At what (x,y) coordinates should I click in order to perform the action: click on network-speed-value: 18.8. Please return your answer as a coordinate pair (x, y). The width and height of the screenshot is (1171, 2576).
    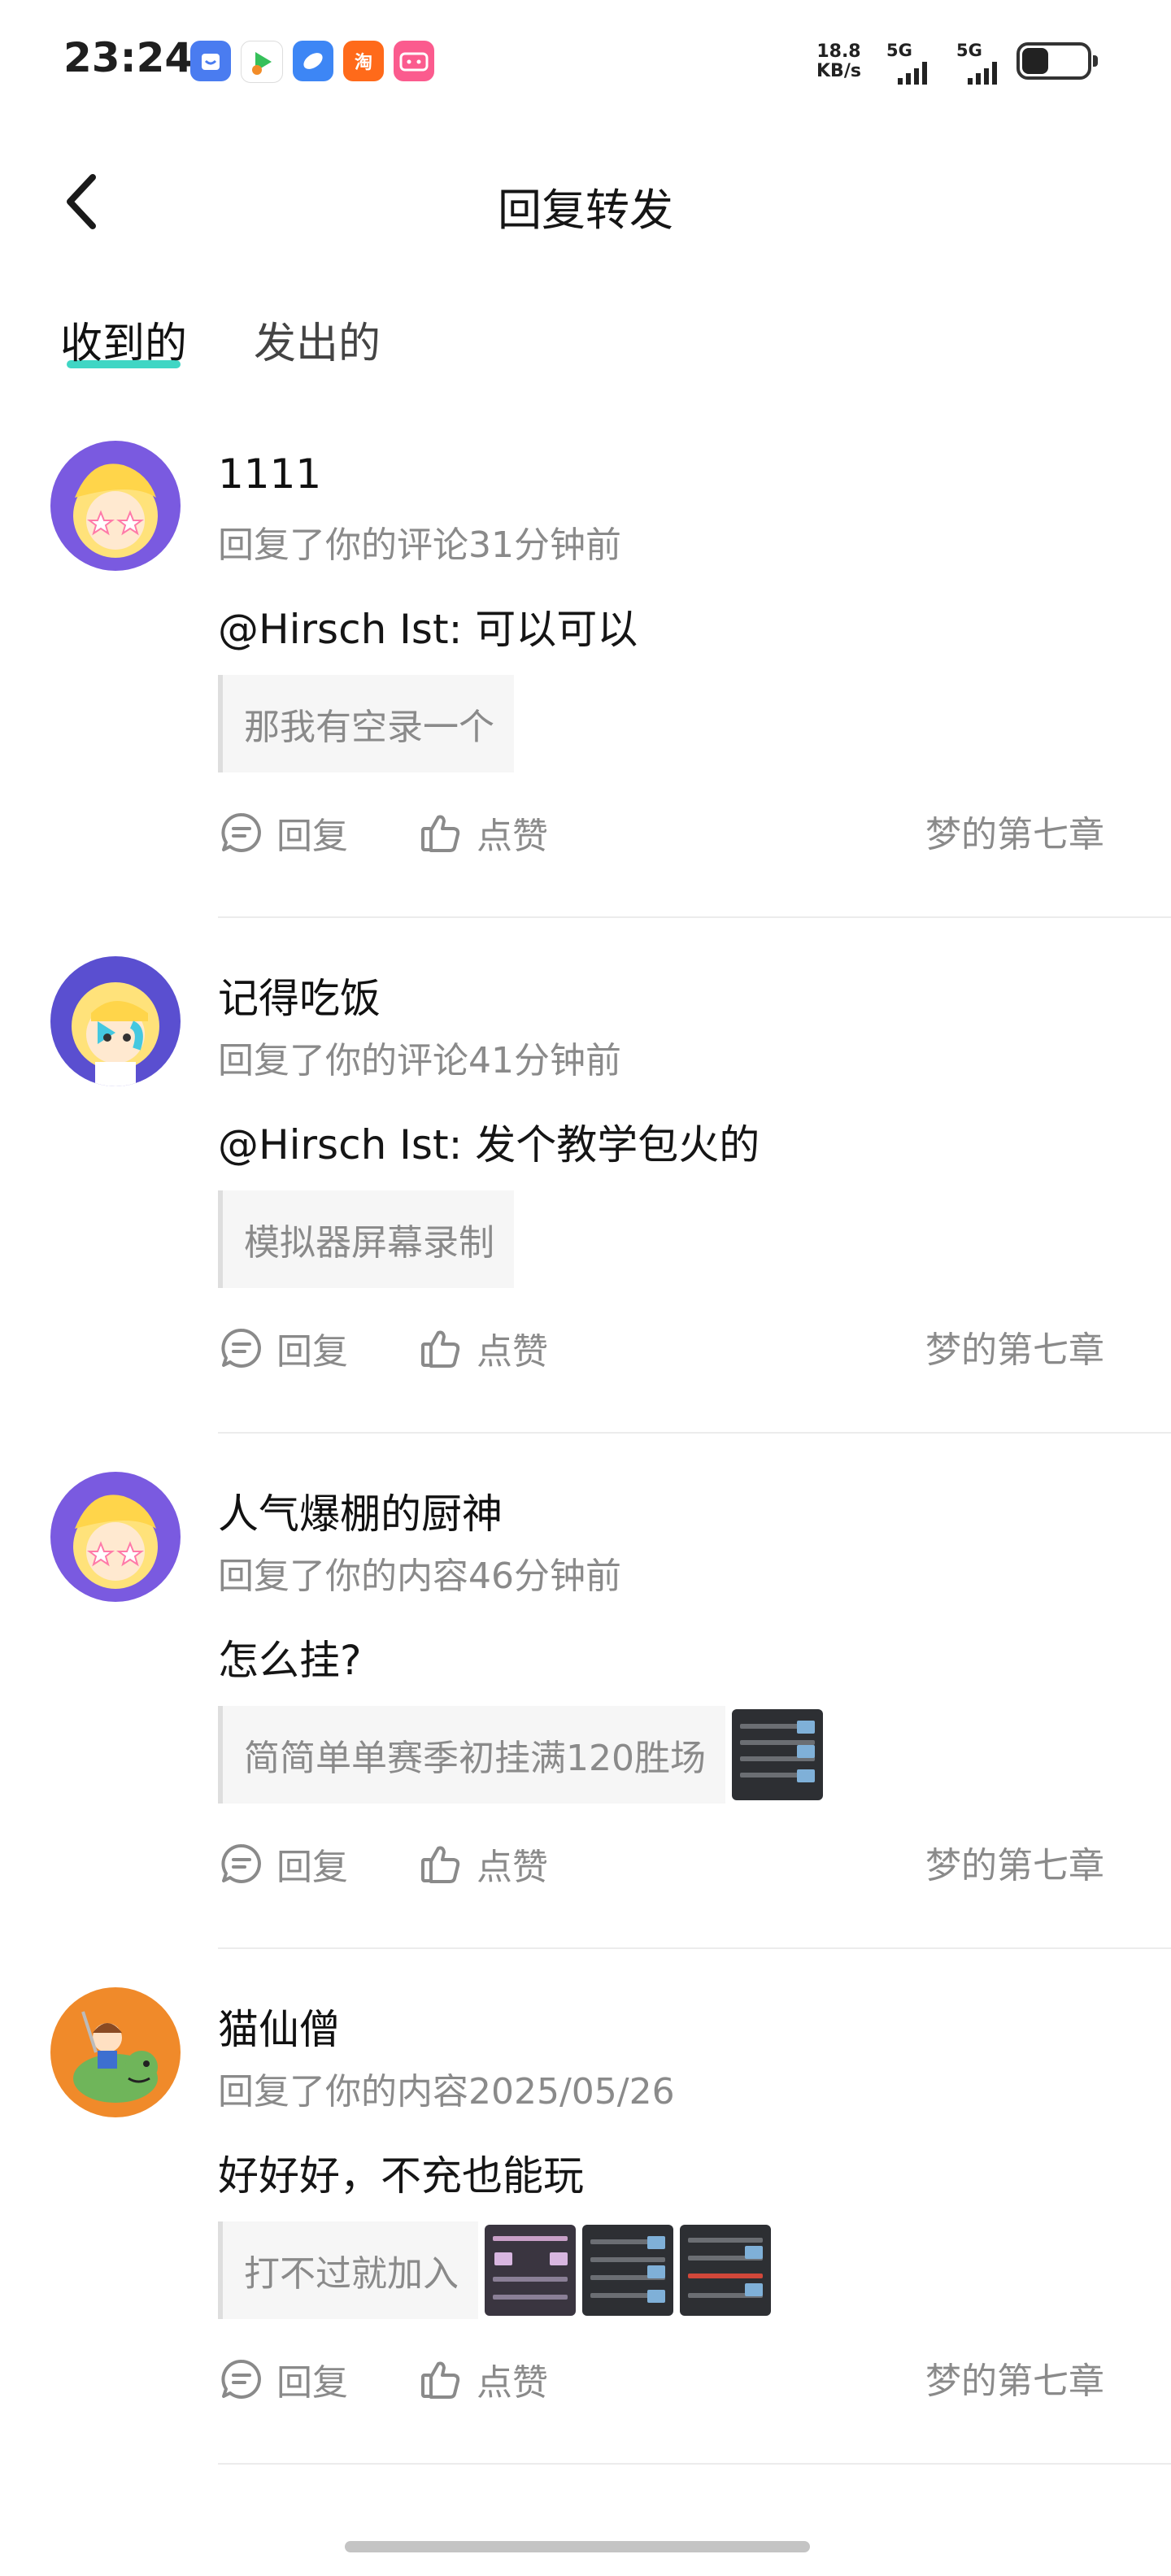
    Looking at the image, I should click on (839, 52).